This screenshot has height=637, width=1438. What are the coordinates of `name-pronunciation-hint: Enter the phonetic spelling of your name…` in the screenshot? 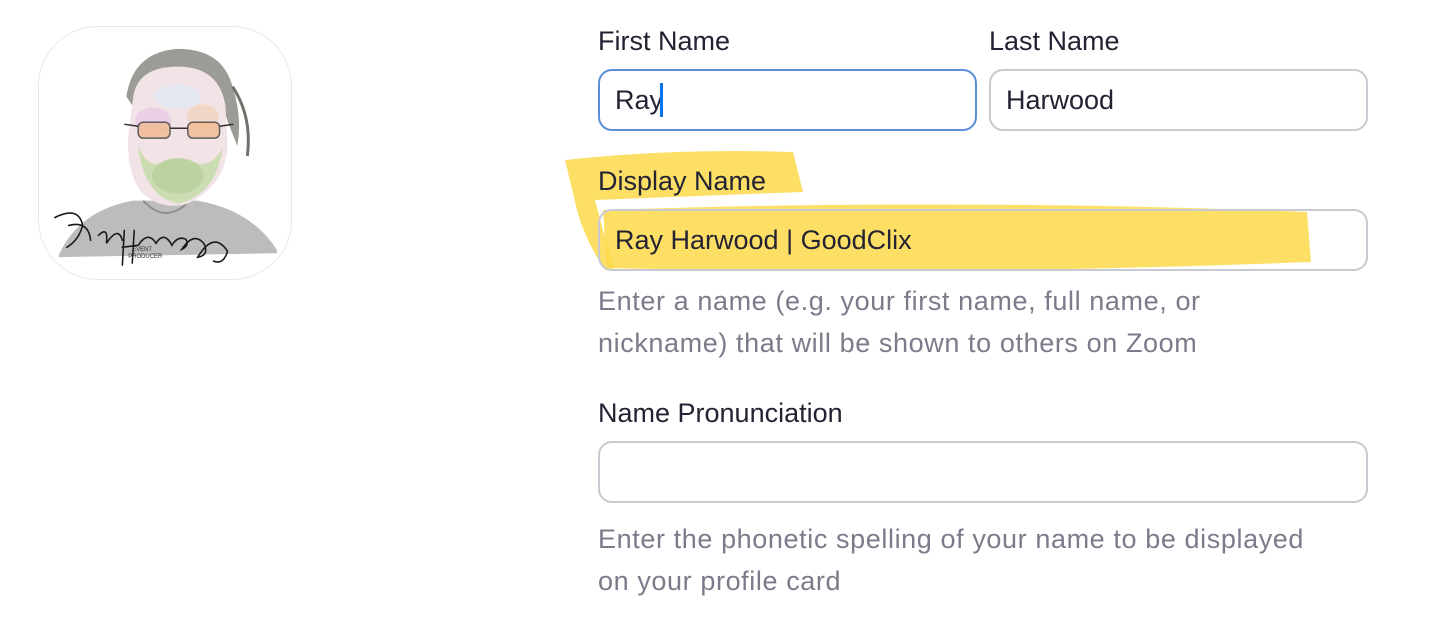 It's located at (951, 560).